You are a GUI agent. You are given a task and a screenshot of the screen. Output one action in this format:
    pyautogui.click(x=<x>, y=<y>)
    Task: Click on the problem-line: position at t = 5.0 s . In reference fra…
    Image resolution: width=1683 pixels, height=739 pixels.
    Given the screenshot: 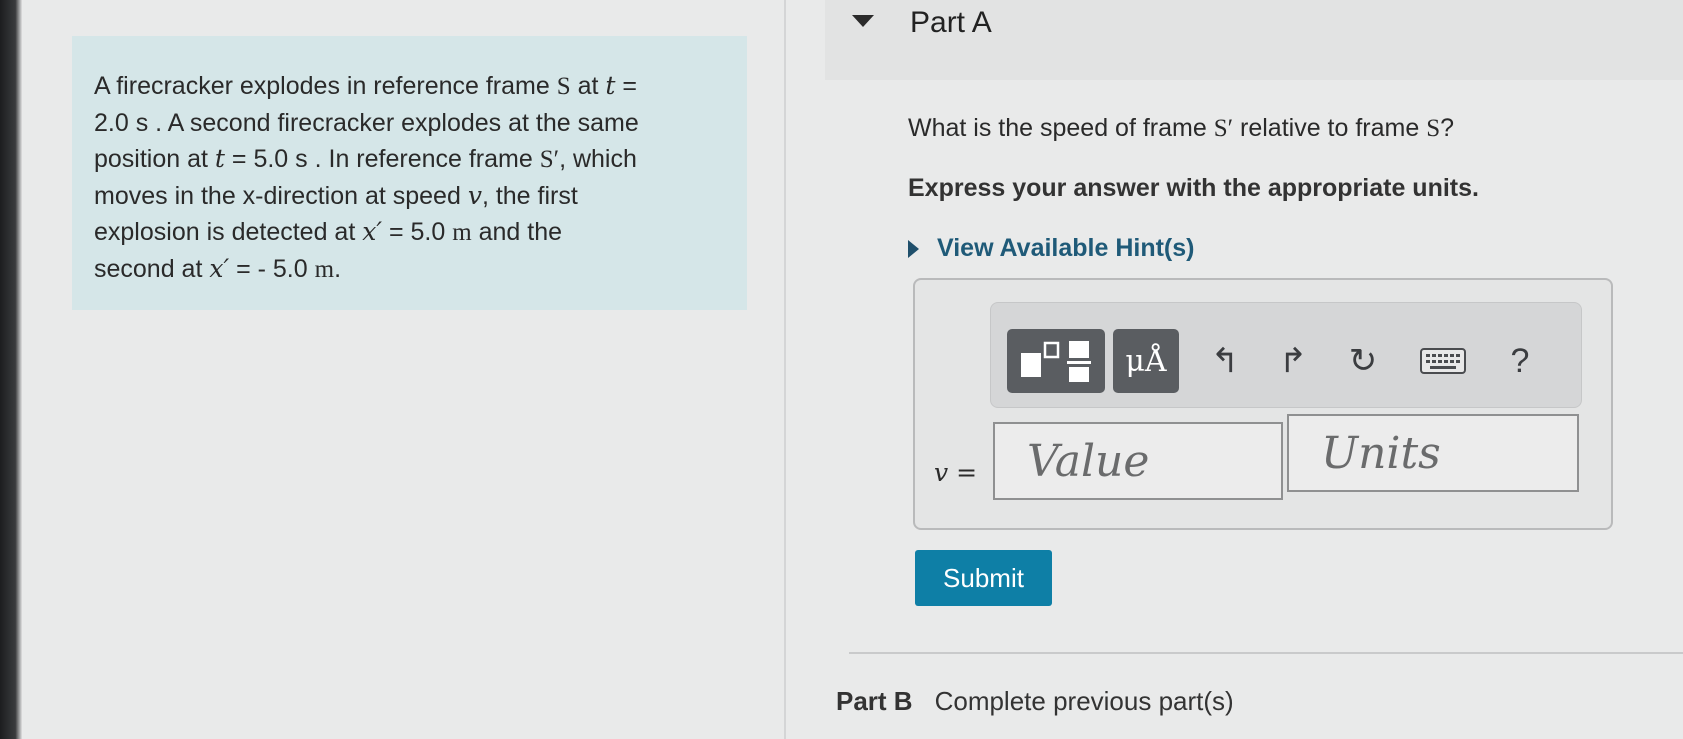 What is the action you would take?
    pyautogui.click(x=408, y=159)
    